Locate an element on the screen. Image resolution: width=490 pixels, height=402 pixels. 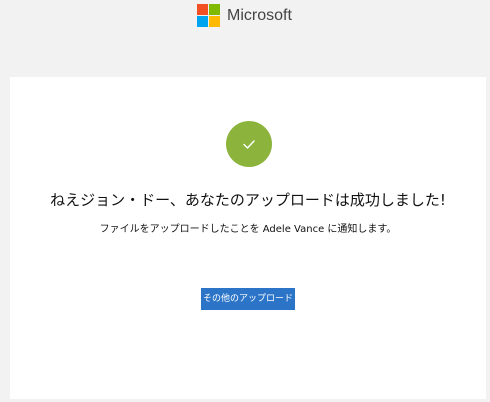
logo-square-green is located at coordinates (214, 9).